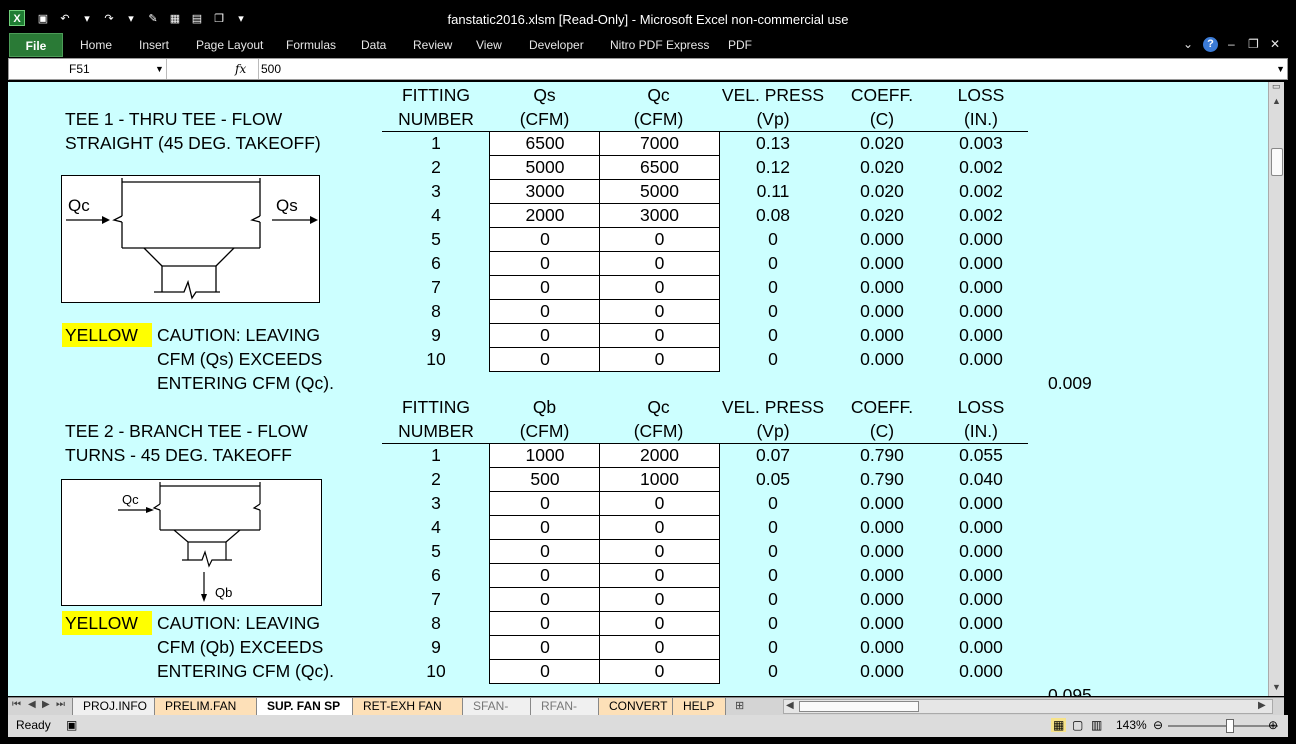 Image resolution: width=1296 pixels, height=744 pixels. Describe the element at coordinates (229, 45) in the screenshot. I see `tab-page-layout: Page Layout` at that location.